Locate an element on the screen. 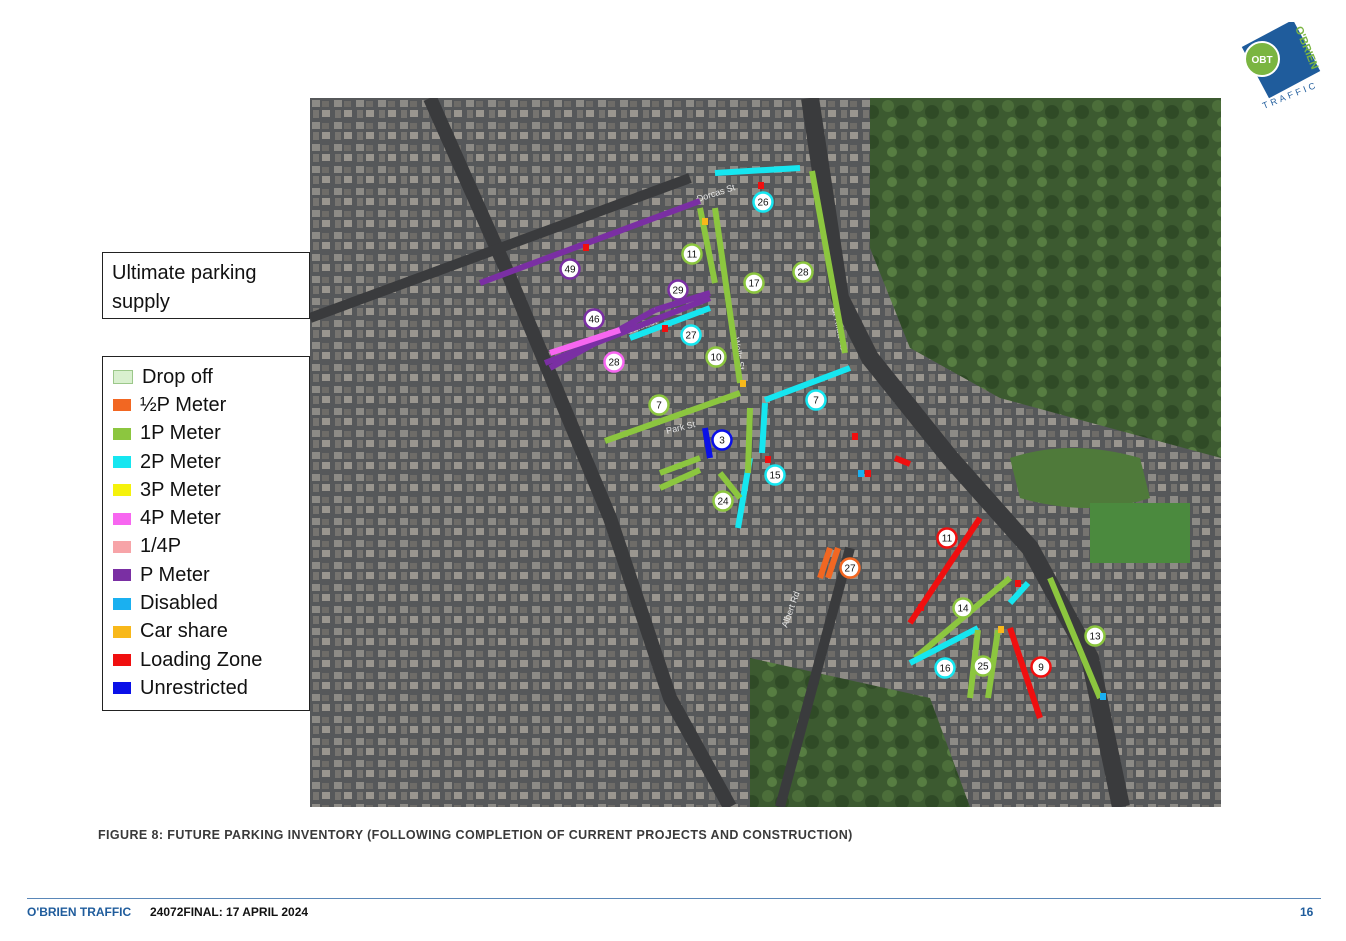  legend-item: 2P Meter is located at coordinates (211, 462).